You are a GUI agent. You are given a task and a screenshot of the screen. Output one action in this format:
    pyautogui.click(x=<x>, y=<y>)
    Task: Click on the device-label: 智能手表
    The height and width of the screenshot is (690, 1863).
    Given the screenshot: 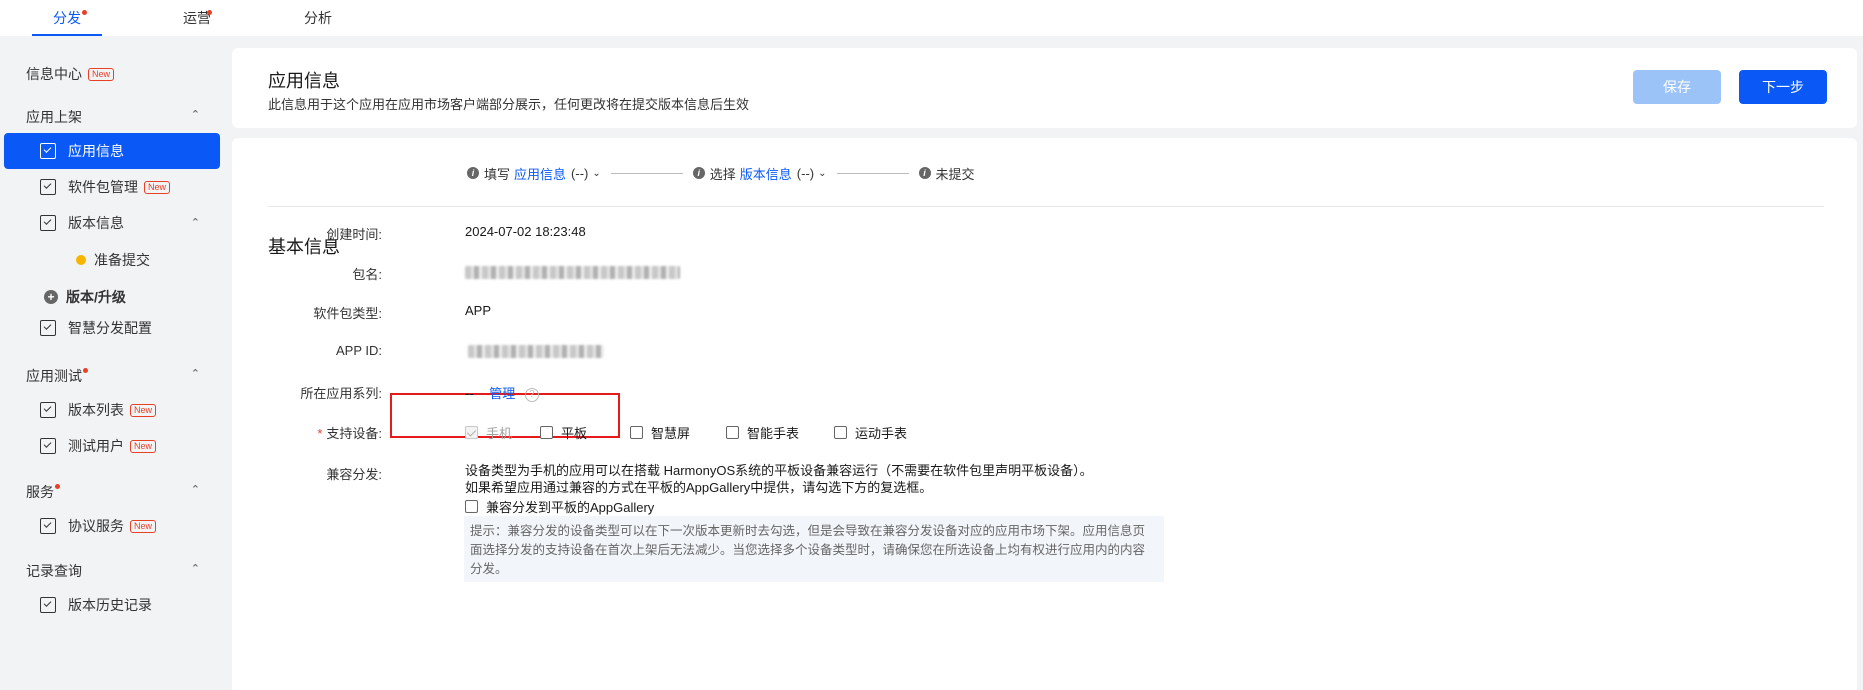 What is the action you would take?
    pyautogui.click(x=773, y=433)
    